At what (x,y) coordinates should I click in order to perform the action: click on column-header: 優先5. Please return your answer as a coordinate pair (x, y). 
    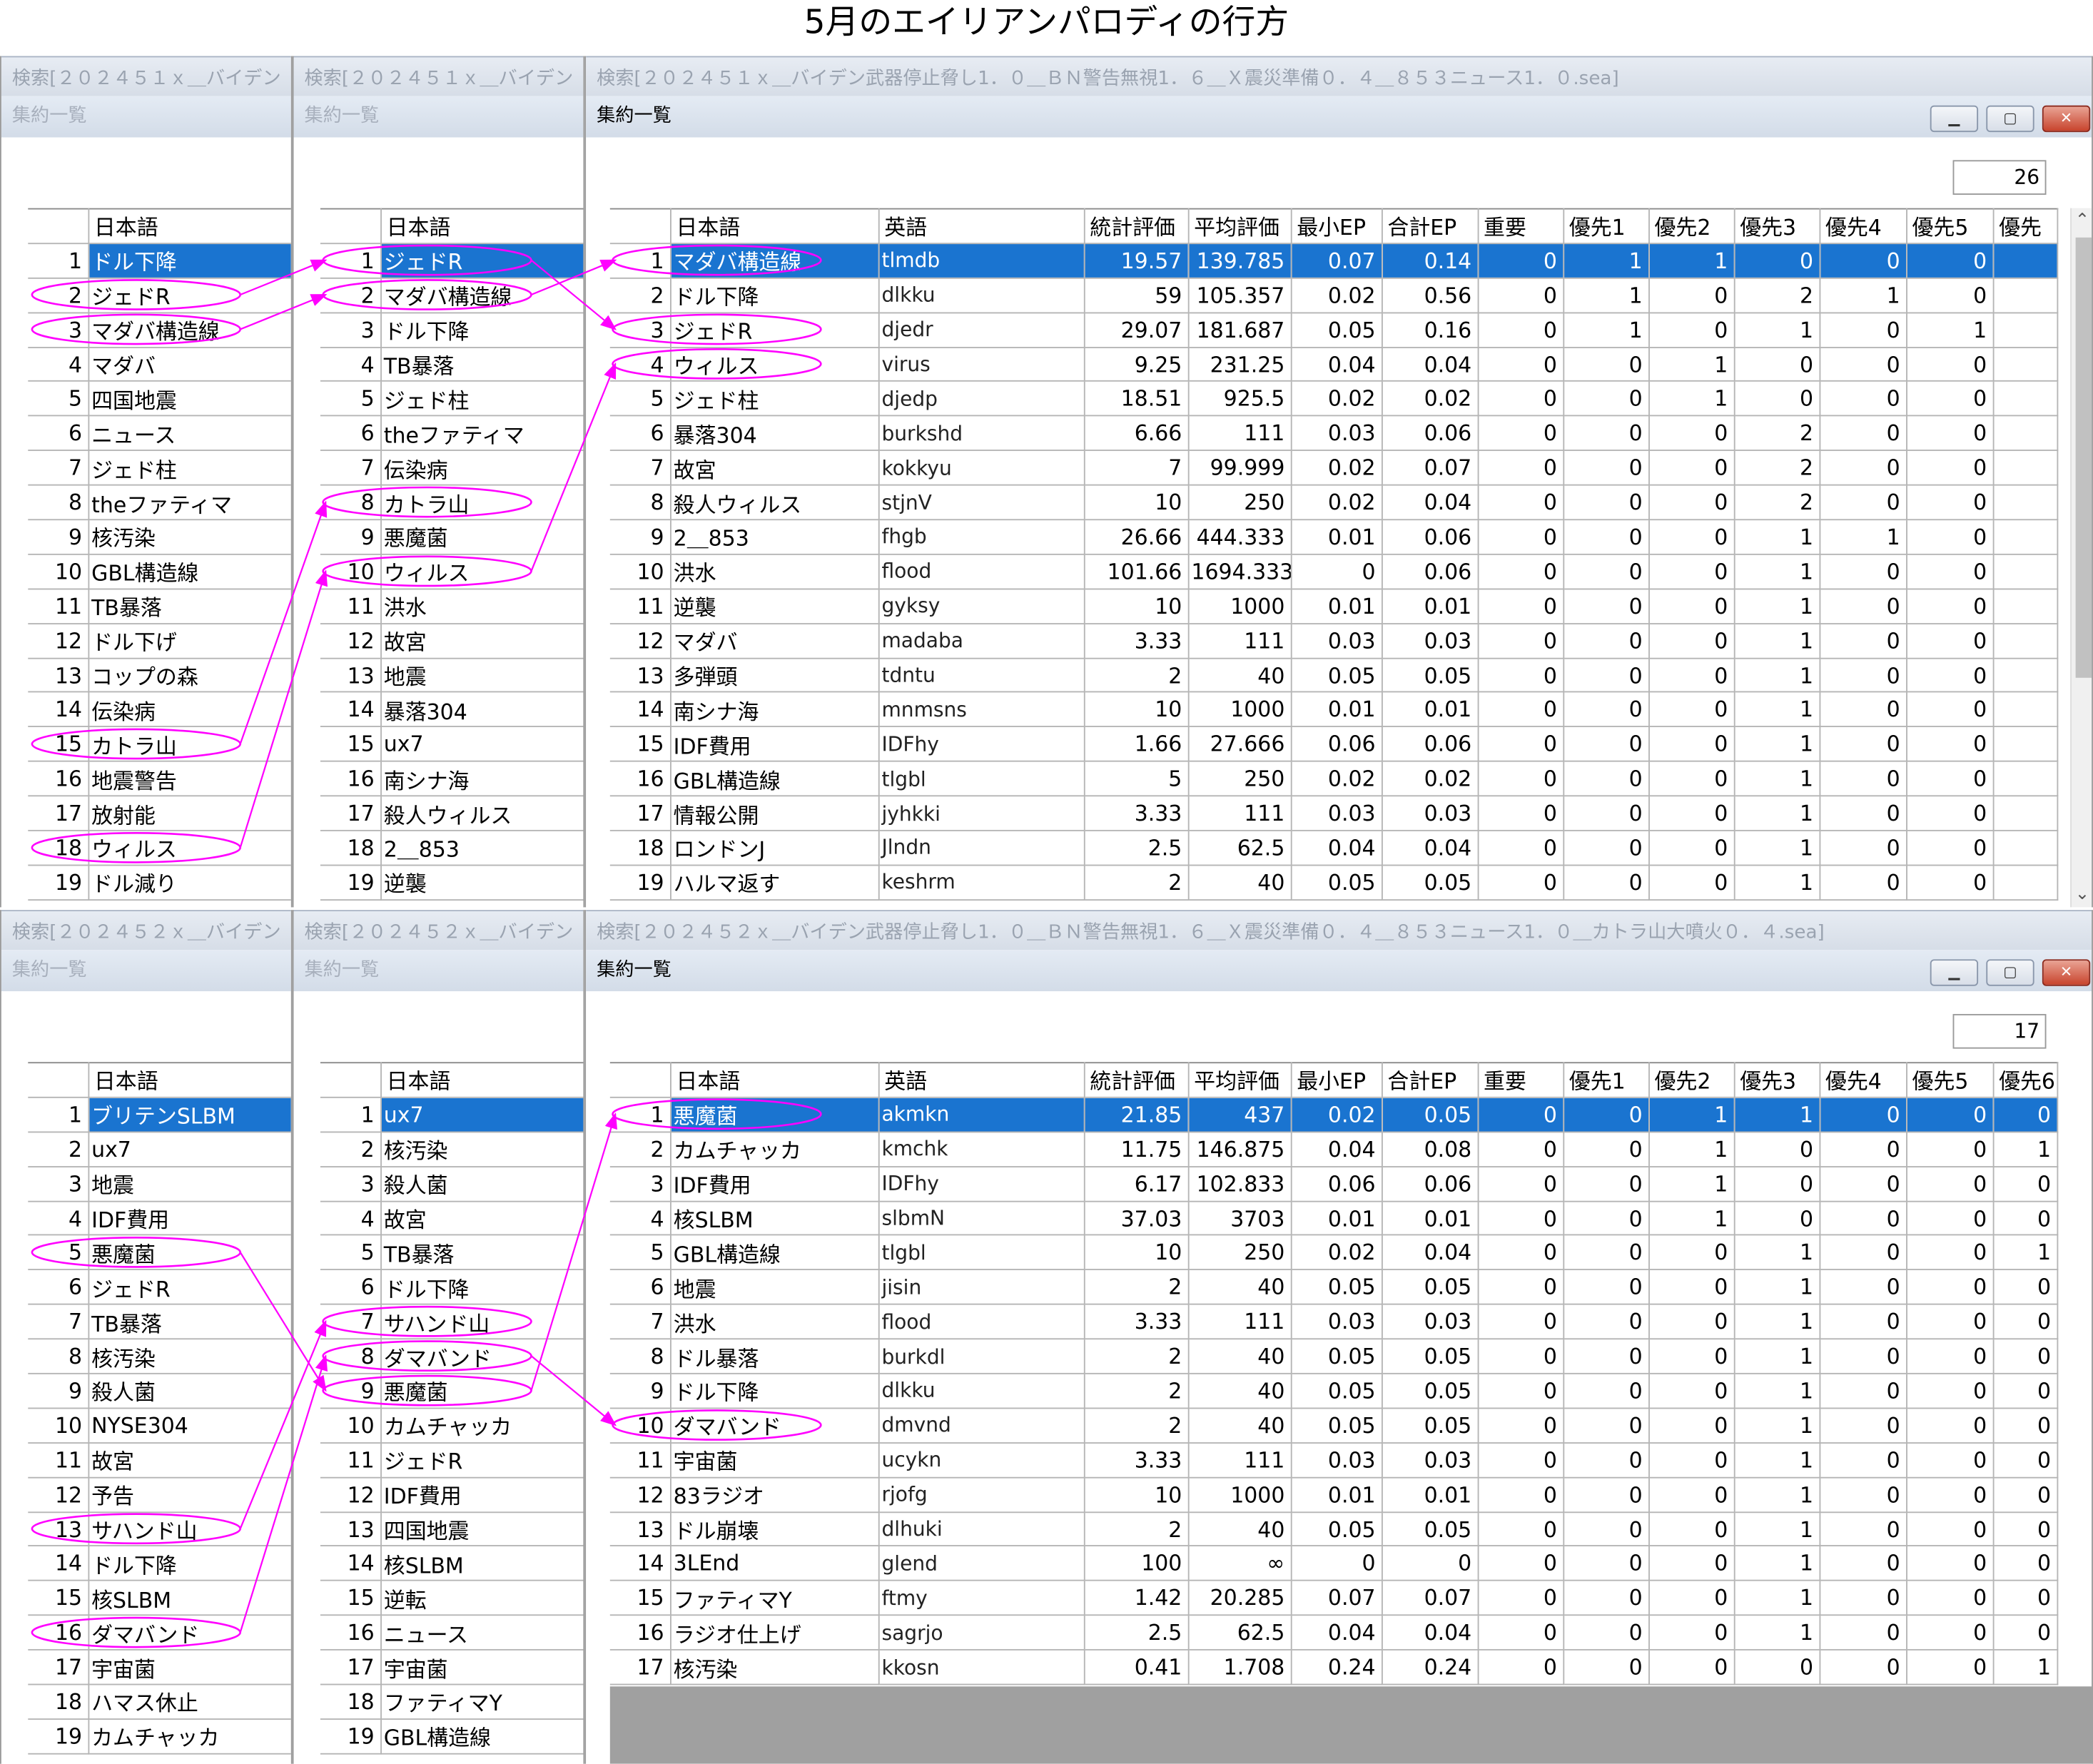
    Looking at the image, I should click on (1950, 1080).